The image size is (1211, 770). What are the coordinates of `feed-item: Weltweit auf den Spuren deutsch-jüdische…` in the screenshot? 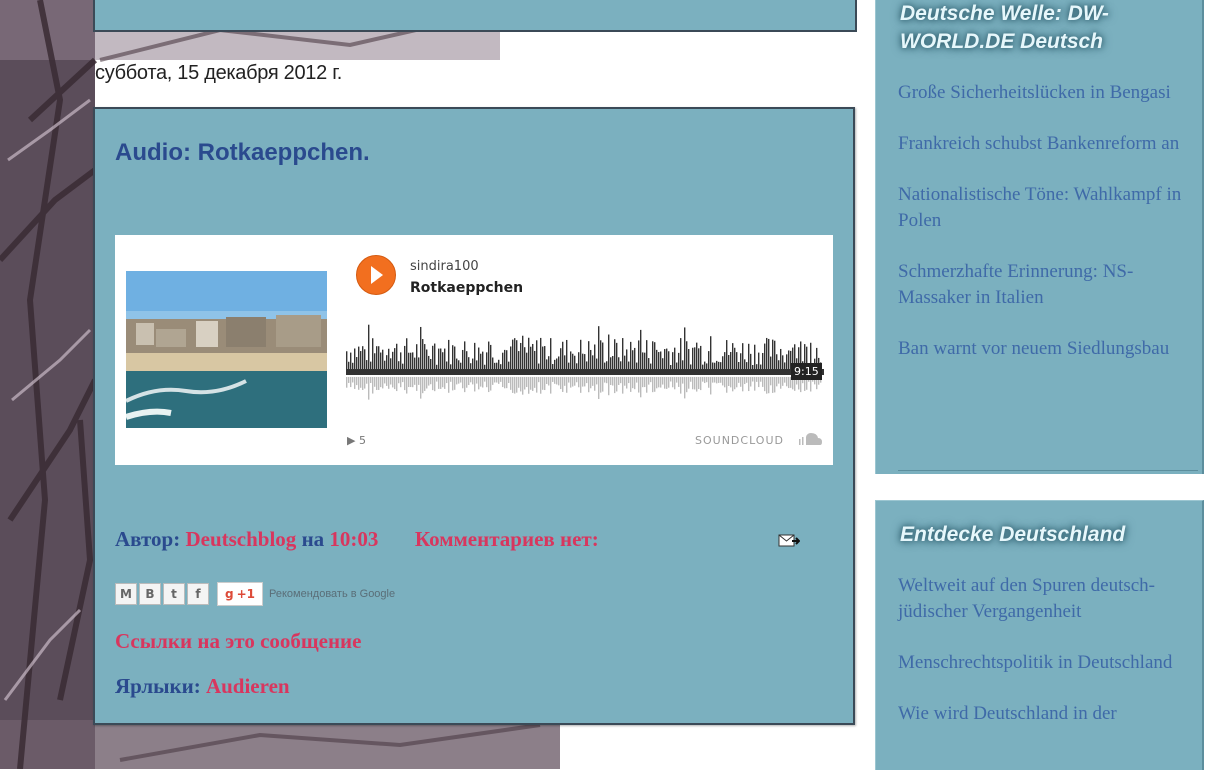 It's located at (1048, 599).